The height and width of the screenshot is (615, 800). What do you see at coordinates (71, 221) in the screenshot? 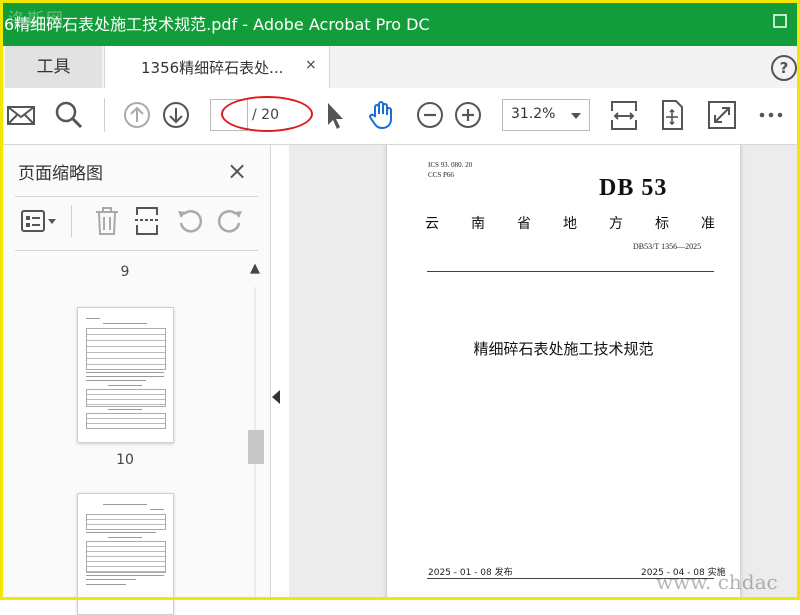
I see `panel-tool-divider` at bounding box center [71, 221].